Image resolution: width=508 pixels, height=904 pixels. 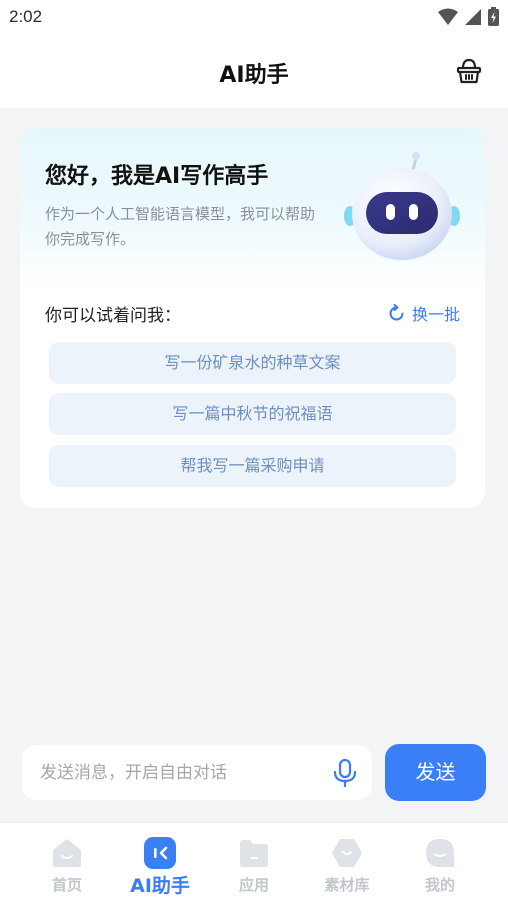 I want to click on robot-mascot-icon, so click(x=402, y=207).